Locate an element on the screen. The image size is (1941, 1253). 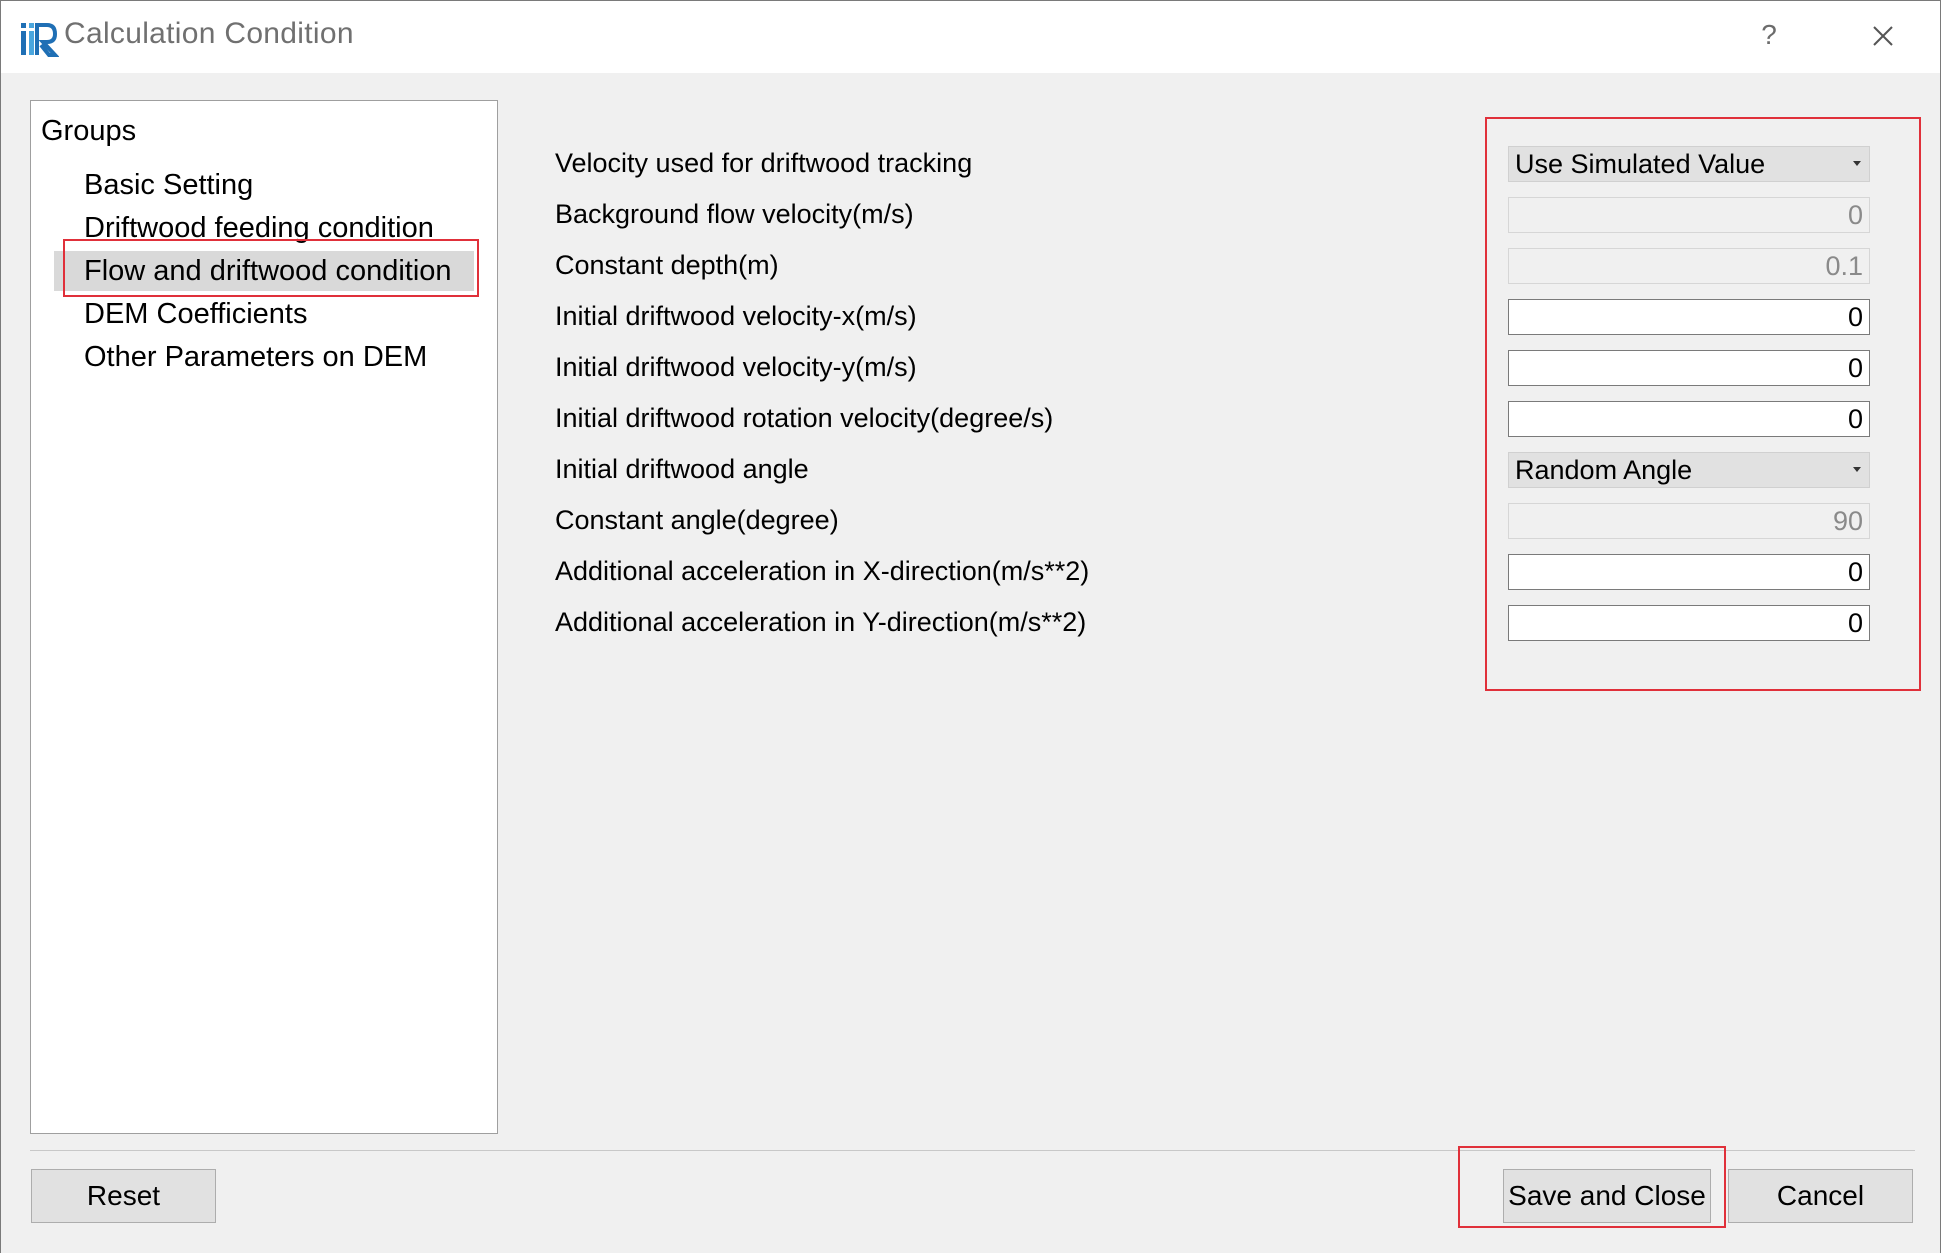
row-label: Velocity used for driftwood tracking is located at coordinates (764, 163).